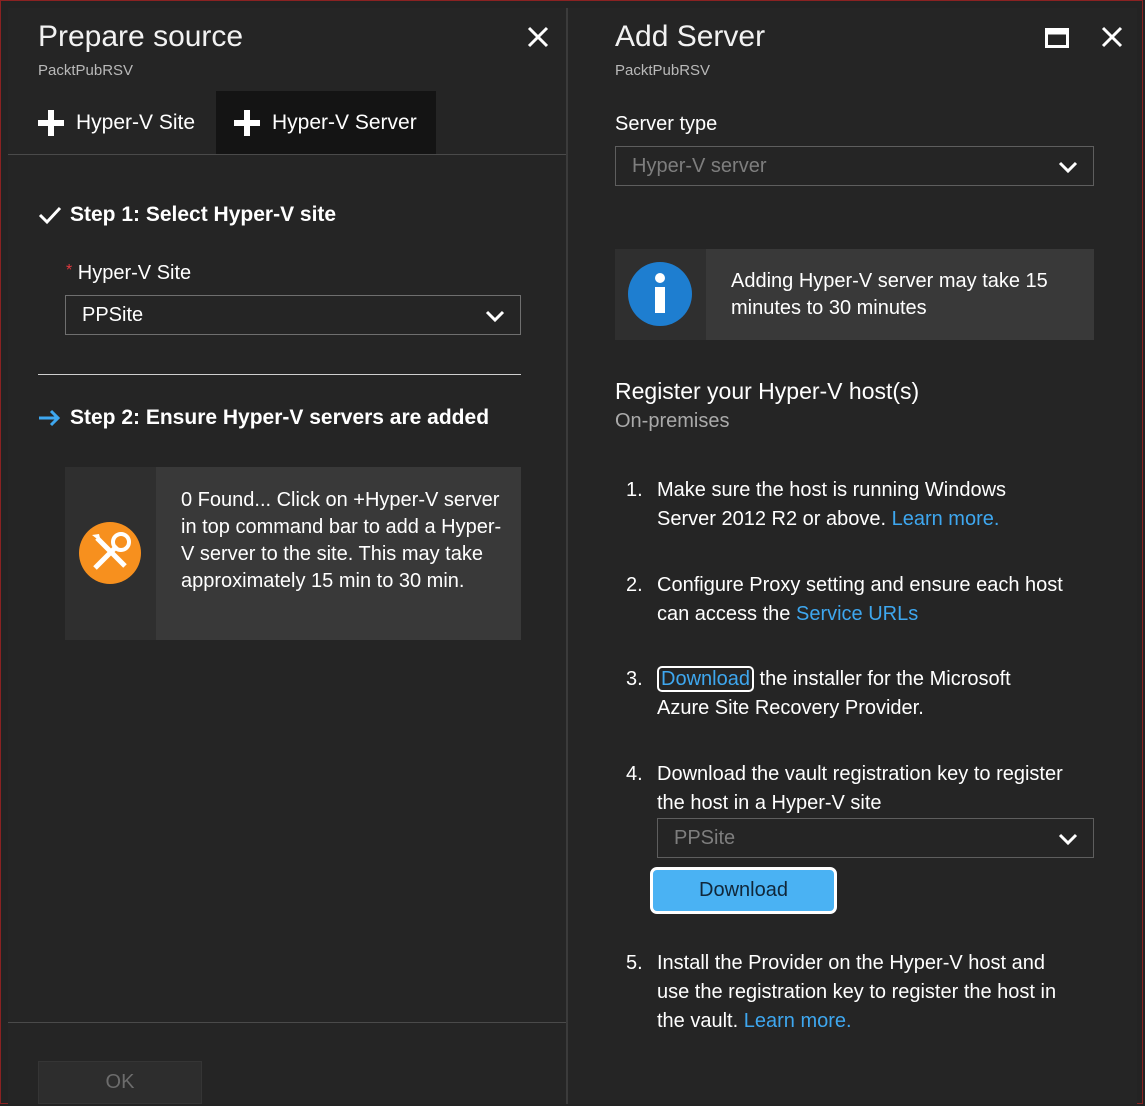  Describe the element at coordinates (136, 122) in the screenshot. I see `command-label: Hyper-V Site` at that location.